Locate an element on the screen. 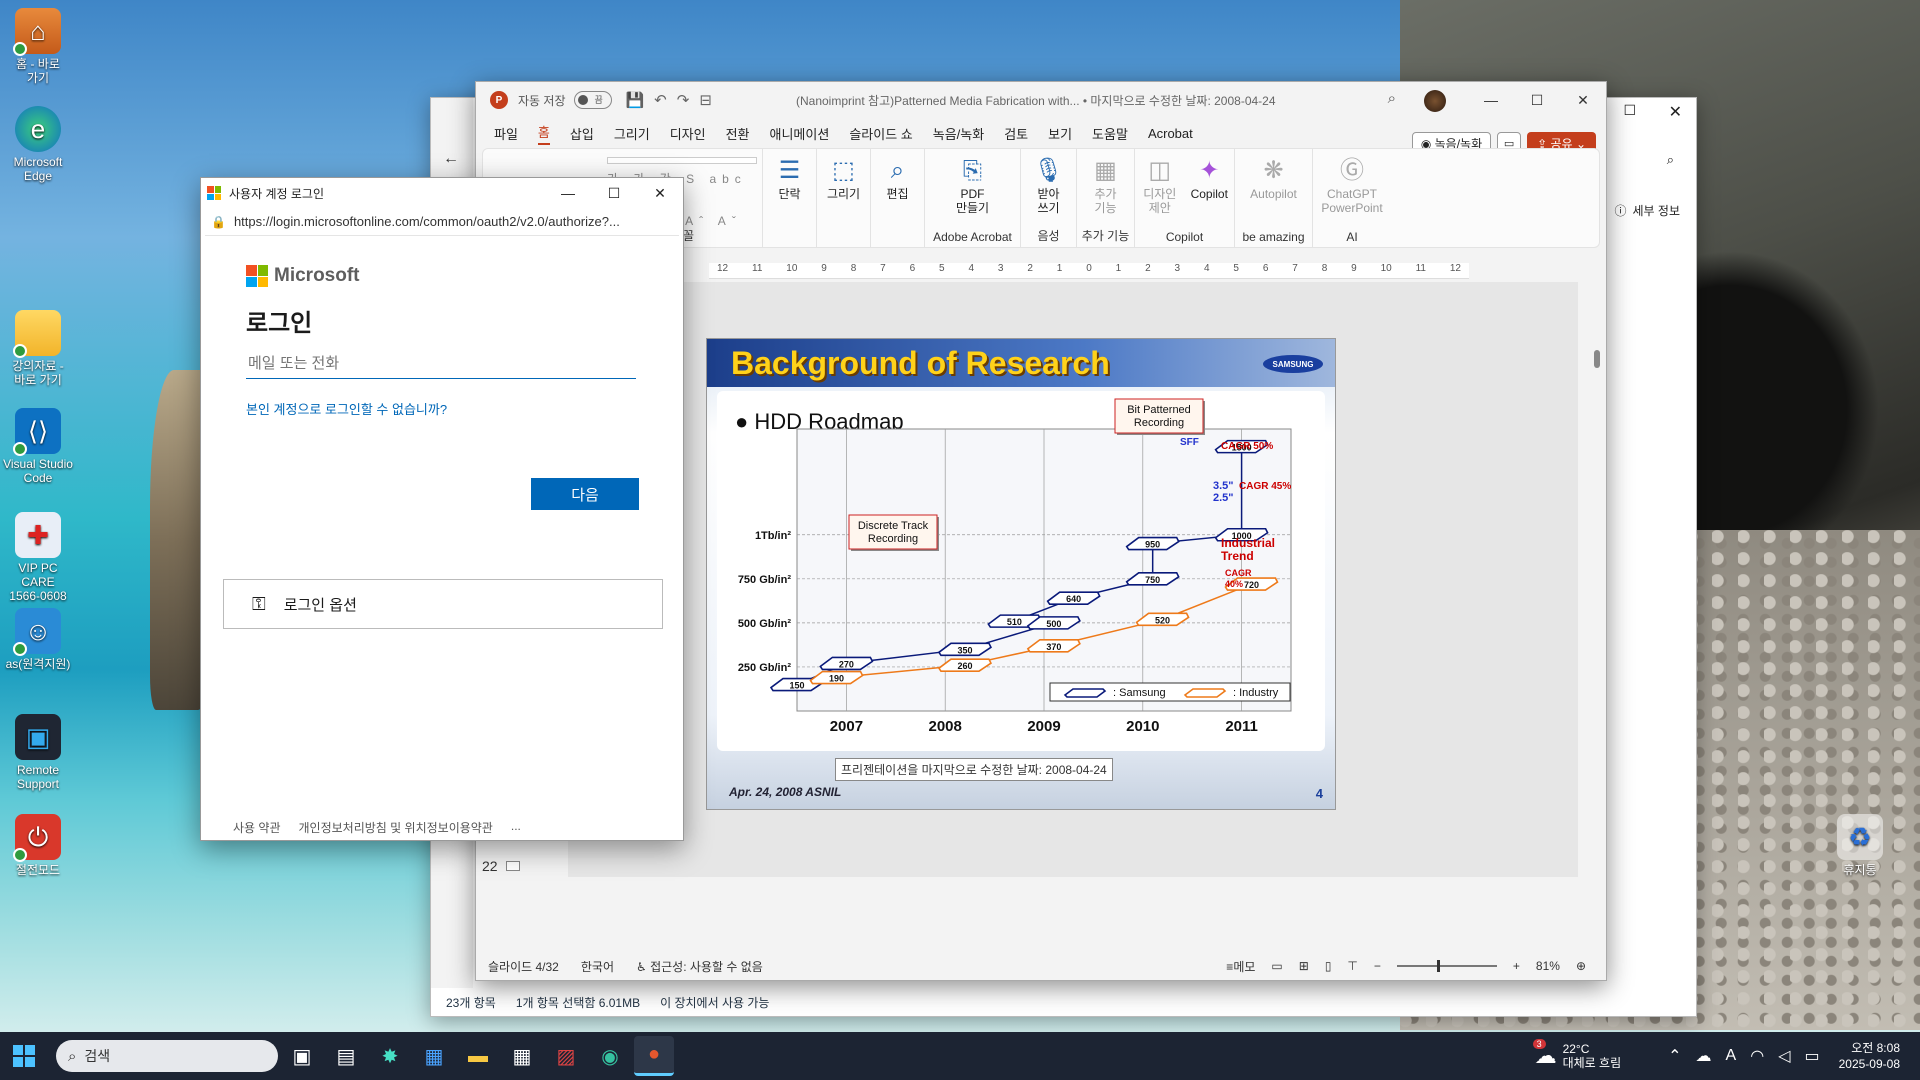 The height and width of the screenshot is (1080, 1920). desktop-icon-vscode: ⟨⟩ Visual Studio Code is located at coordinates (38, 446).